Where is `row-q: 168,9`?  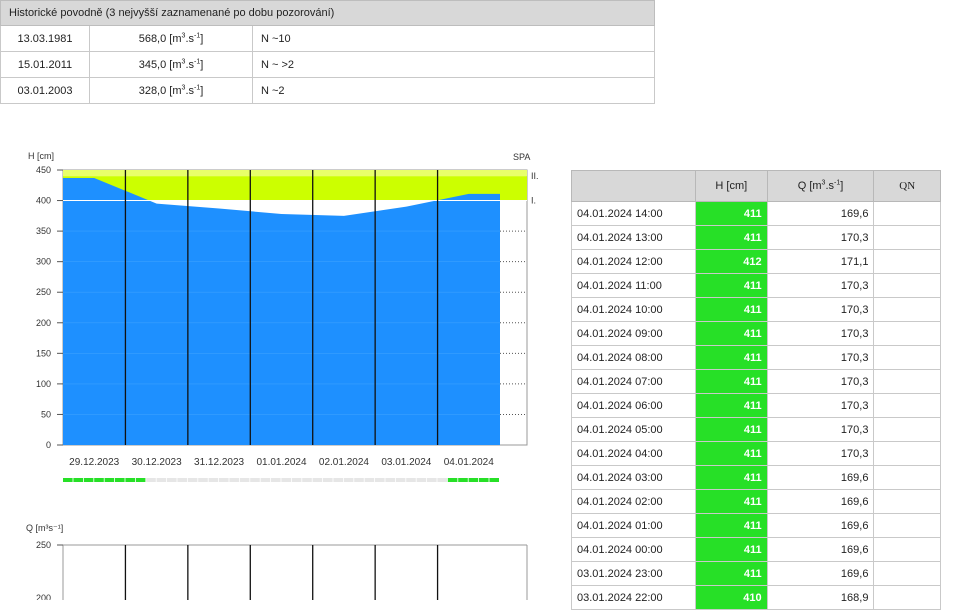 row-q: 168,9 is located at coordinates (820, 597).